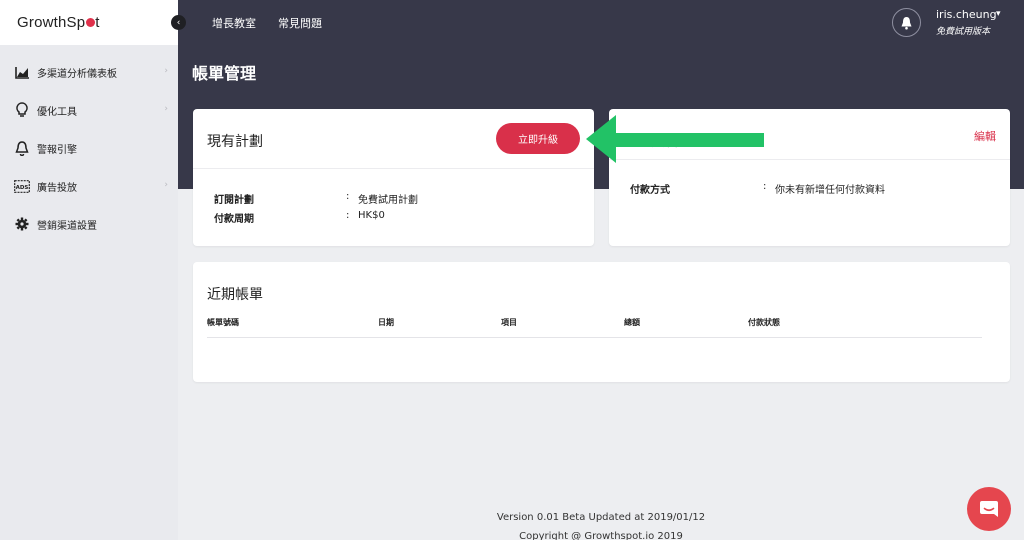  I want to click on sidebar-item-channel-settings: 營銷渠道設置, so click(89, 224).